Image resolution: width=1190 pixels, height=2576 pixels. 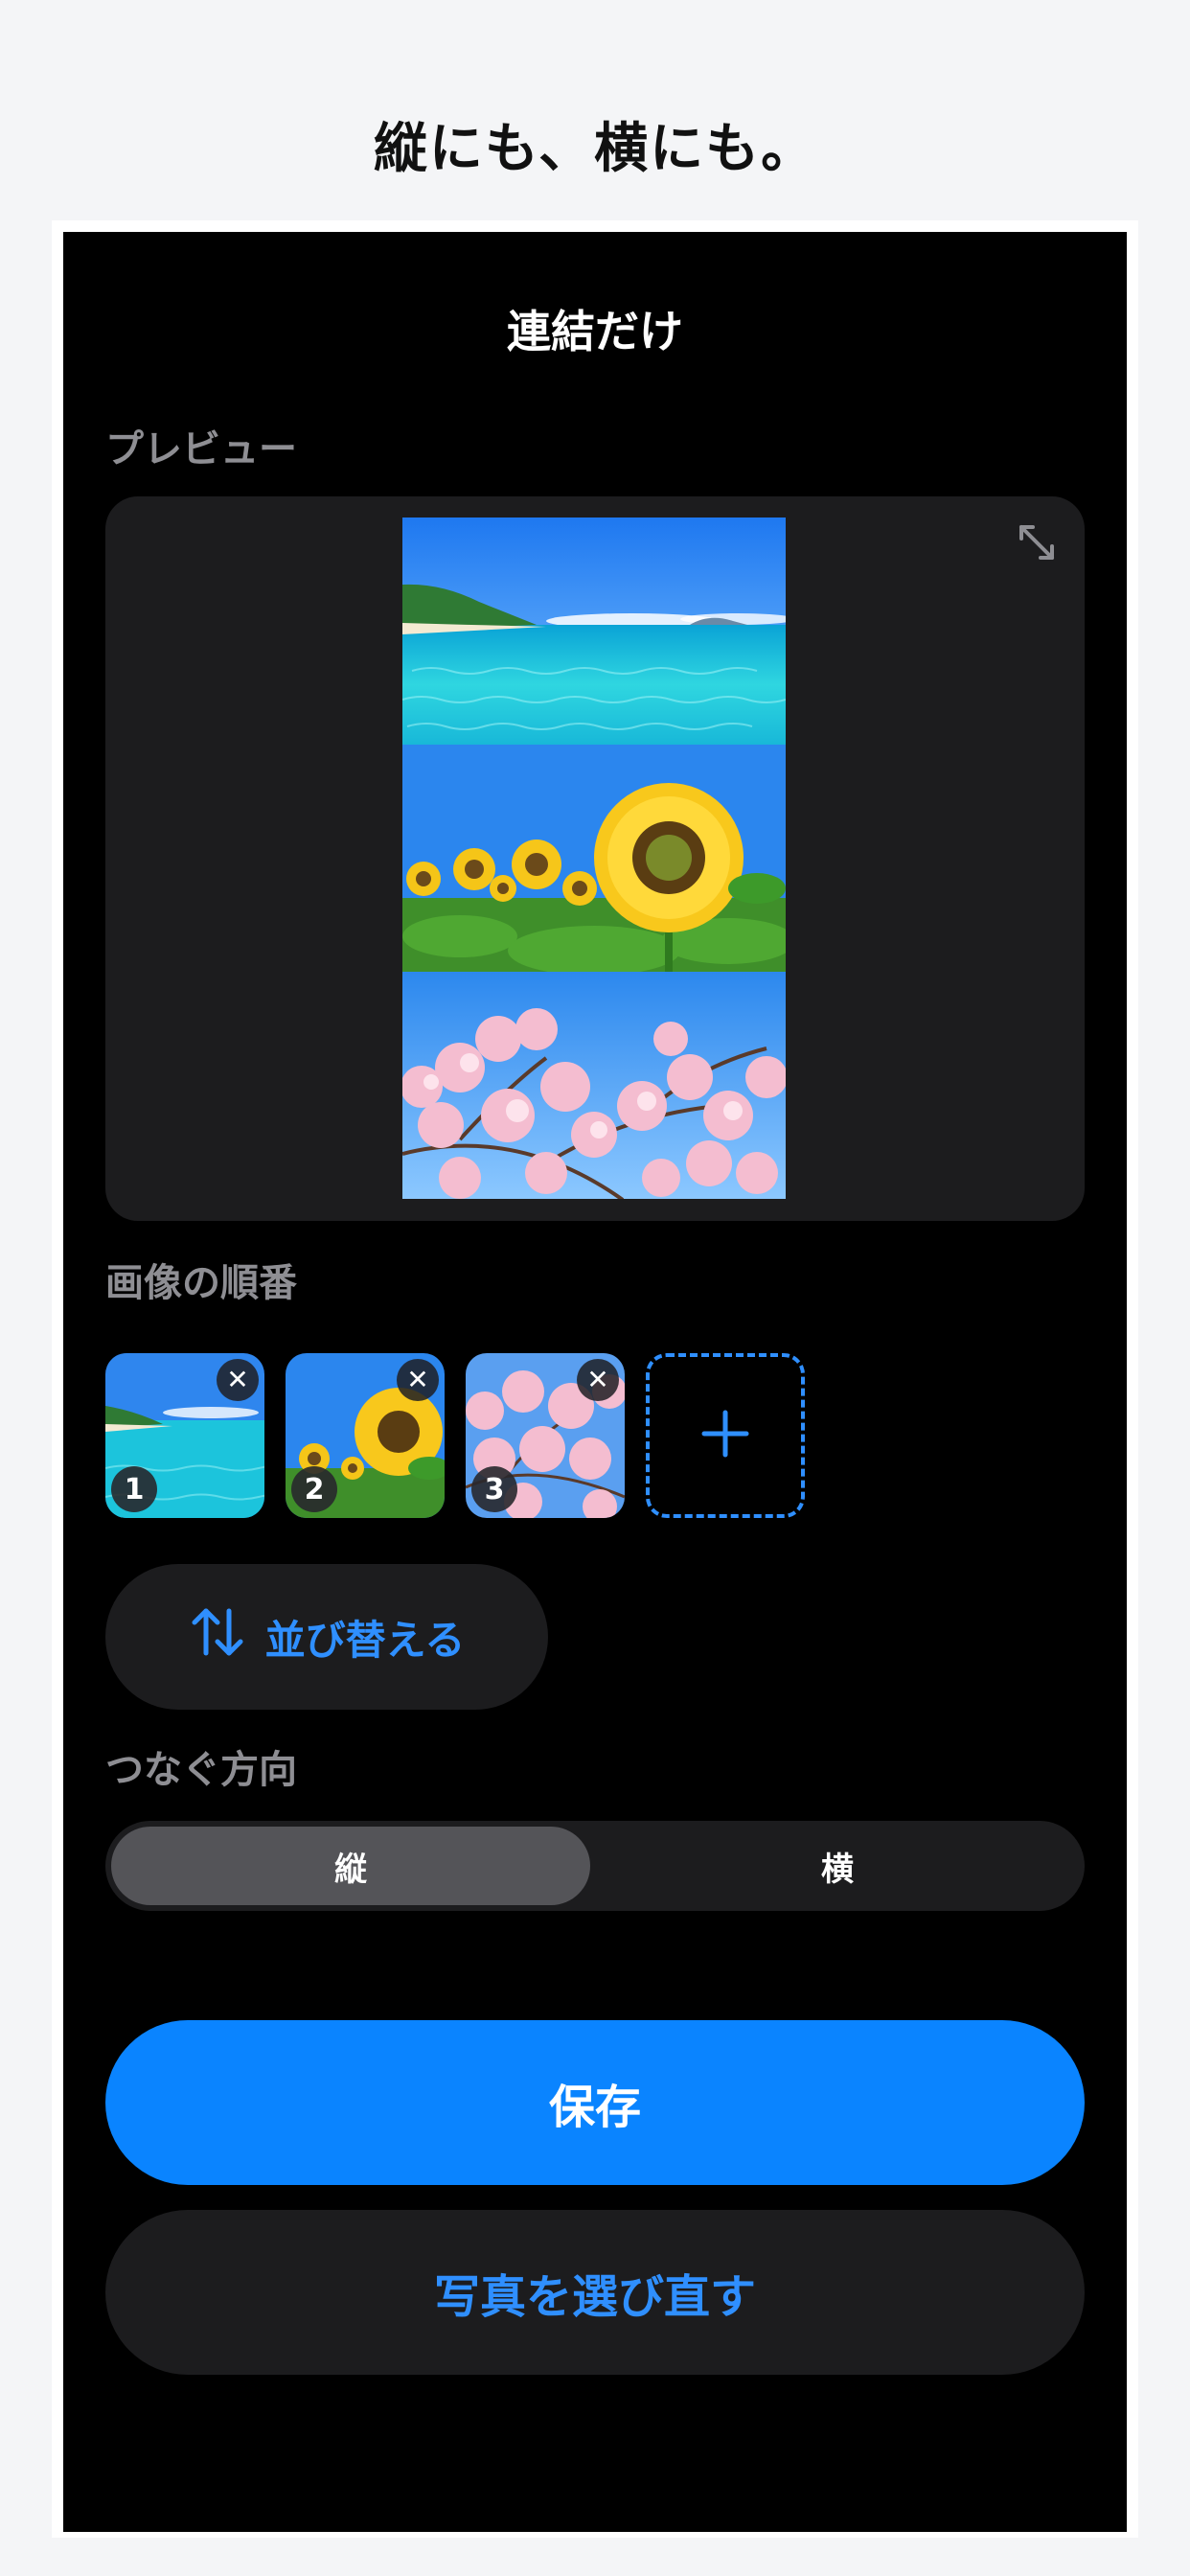 I want to click on thumbnail-number: 3, so click(x=494, y=1489).